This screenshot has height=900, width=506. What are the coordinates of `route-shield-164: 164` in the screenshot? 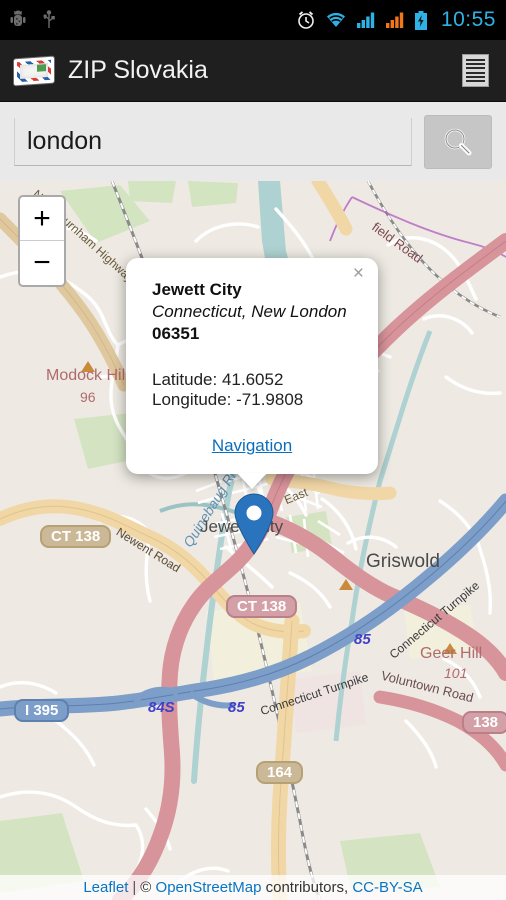 It's located at (280, 772).